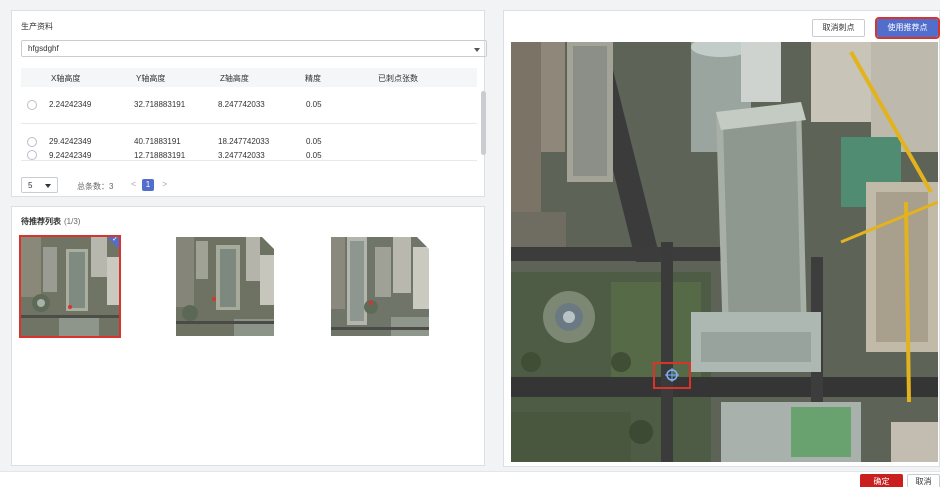 The width and height of the screenshot is (940, 487). What do you see at coordinates (95, 186) in the screenshot?
I see `total-count: 总条数：3` at bounding box center [95, 186].